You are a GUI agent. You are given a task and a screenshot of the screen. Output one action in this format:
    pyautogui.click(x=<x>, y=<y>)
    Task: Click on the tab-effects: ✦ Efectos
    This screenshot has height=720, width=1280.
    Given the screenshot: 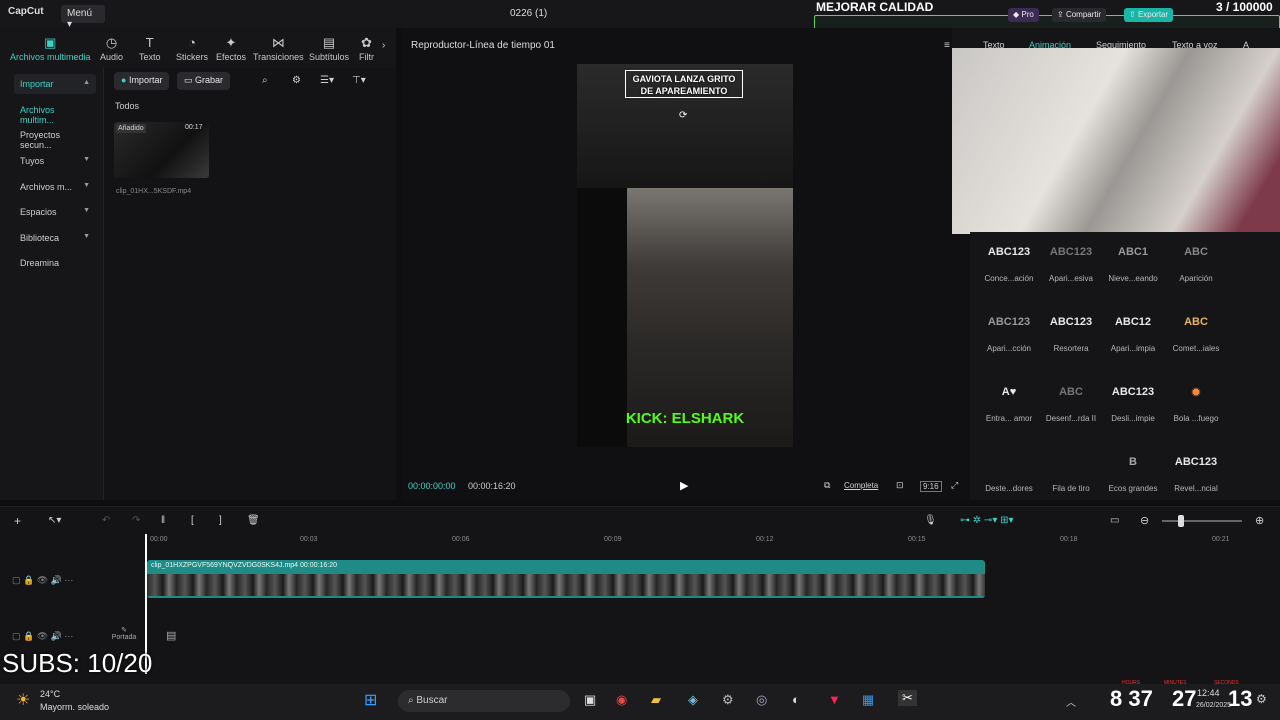 What is the action you would take?
    pyautogui.click(x=231, y=49)
    